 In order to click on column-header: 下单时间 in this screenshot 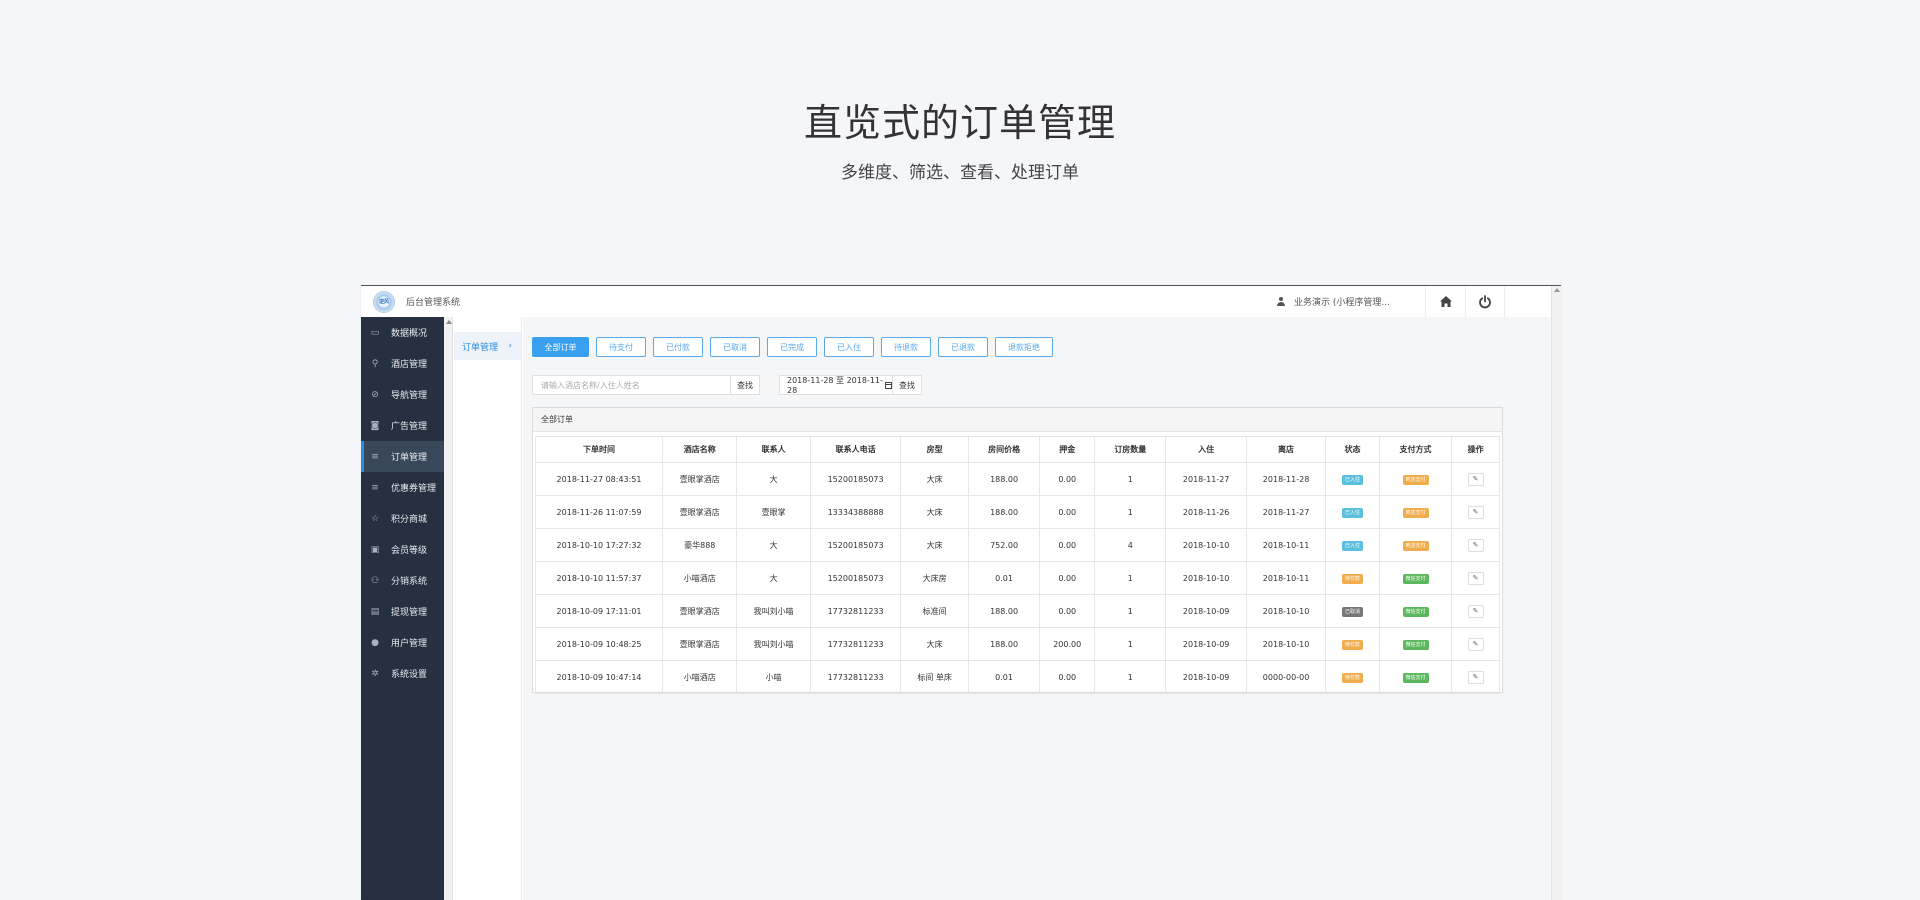, I will do `click(599, 449)`.